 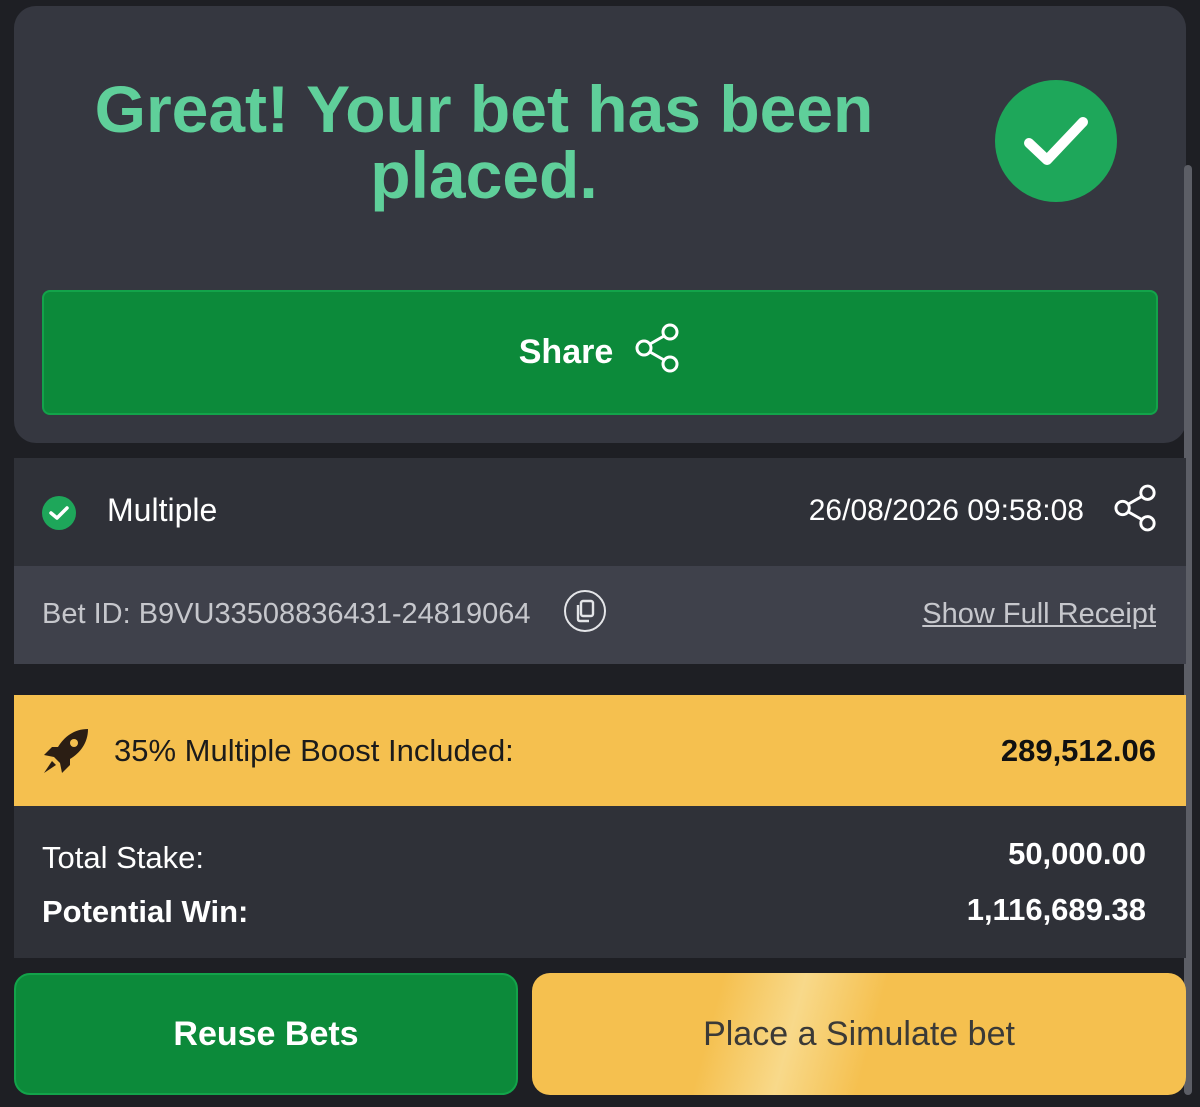 I want to click on show-full-receipt-link: Show Full Receipt, so click(x=1039, y=614).